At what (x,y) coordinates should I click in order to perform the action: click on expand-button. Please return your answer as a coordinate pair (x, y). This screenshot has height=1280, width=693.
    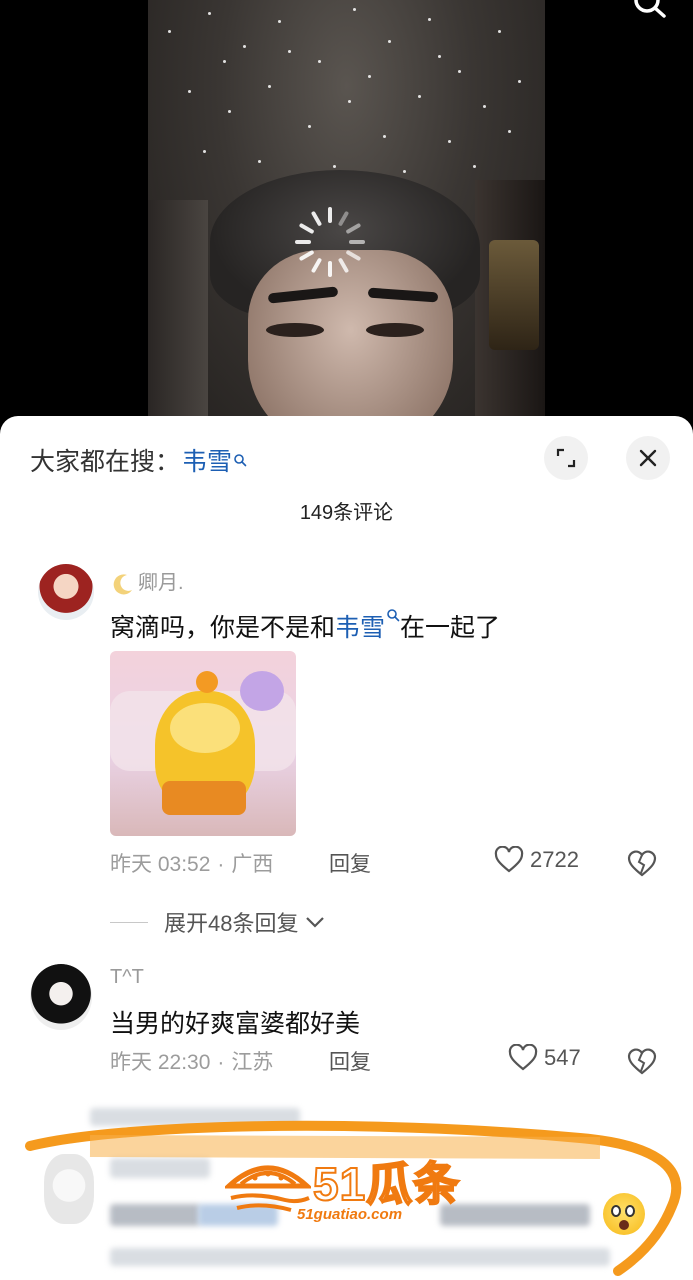
    Looking at the image, I should click on (566, 458).